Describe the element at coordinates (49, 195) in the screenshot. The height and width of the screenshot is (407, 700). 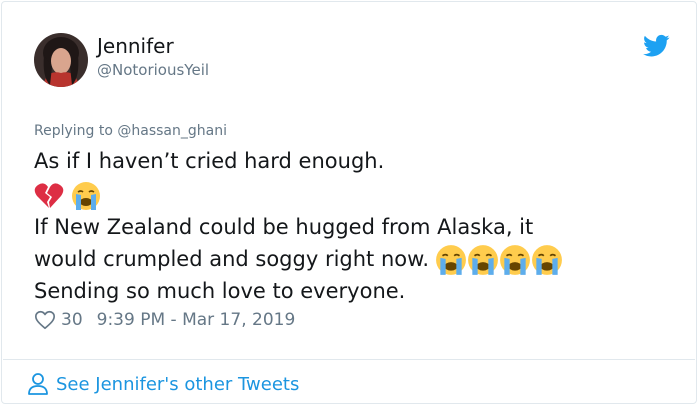
I see `broken-heart-icon` at that location.